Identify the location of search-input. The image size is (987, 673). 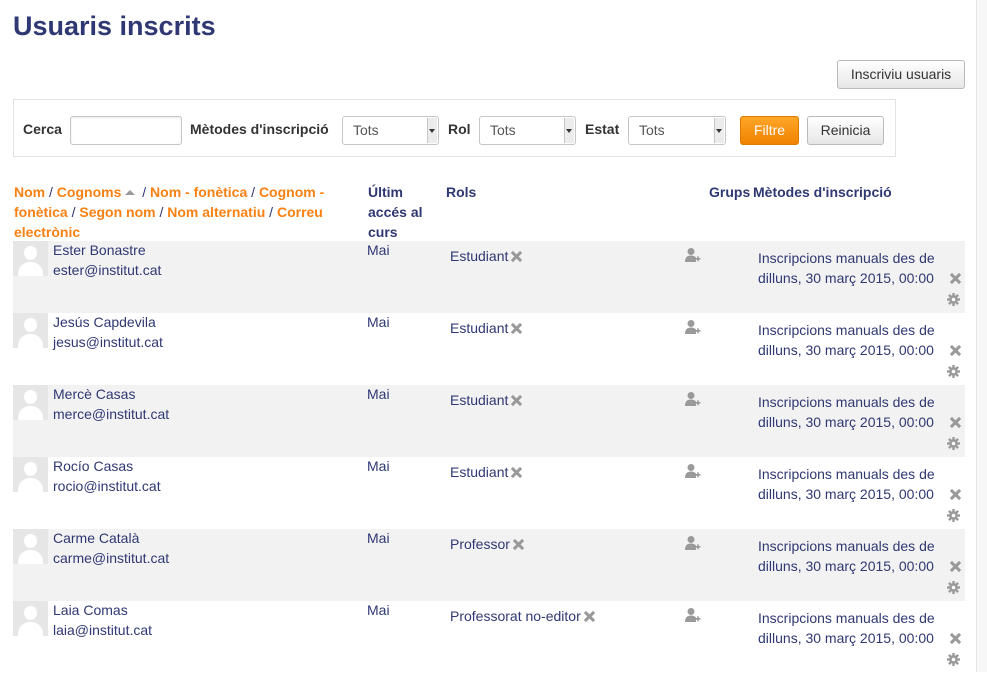
(126, 130).